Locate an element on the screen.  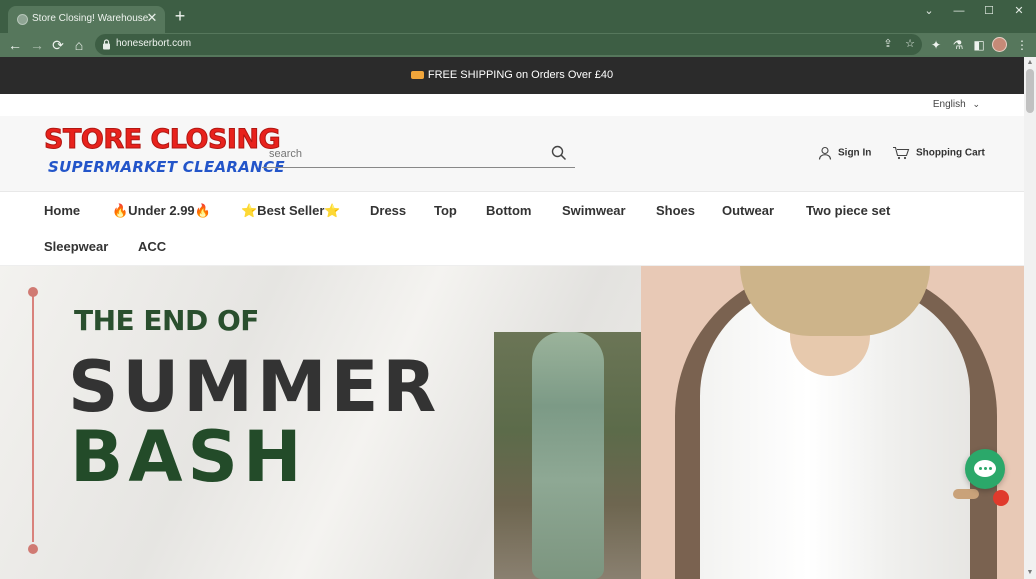
side-panel-icon: ◧ is located at coordinates (979, 45).